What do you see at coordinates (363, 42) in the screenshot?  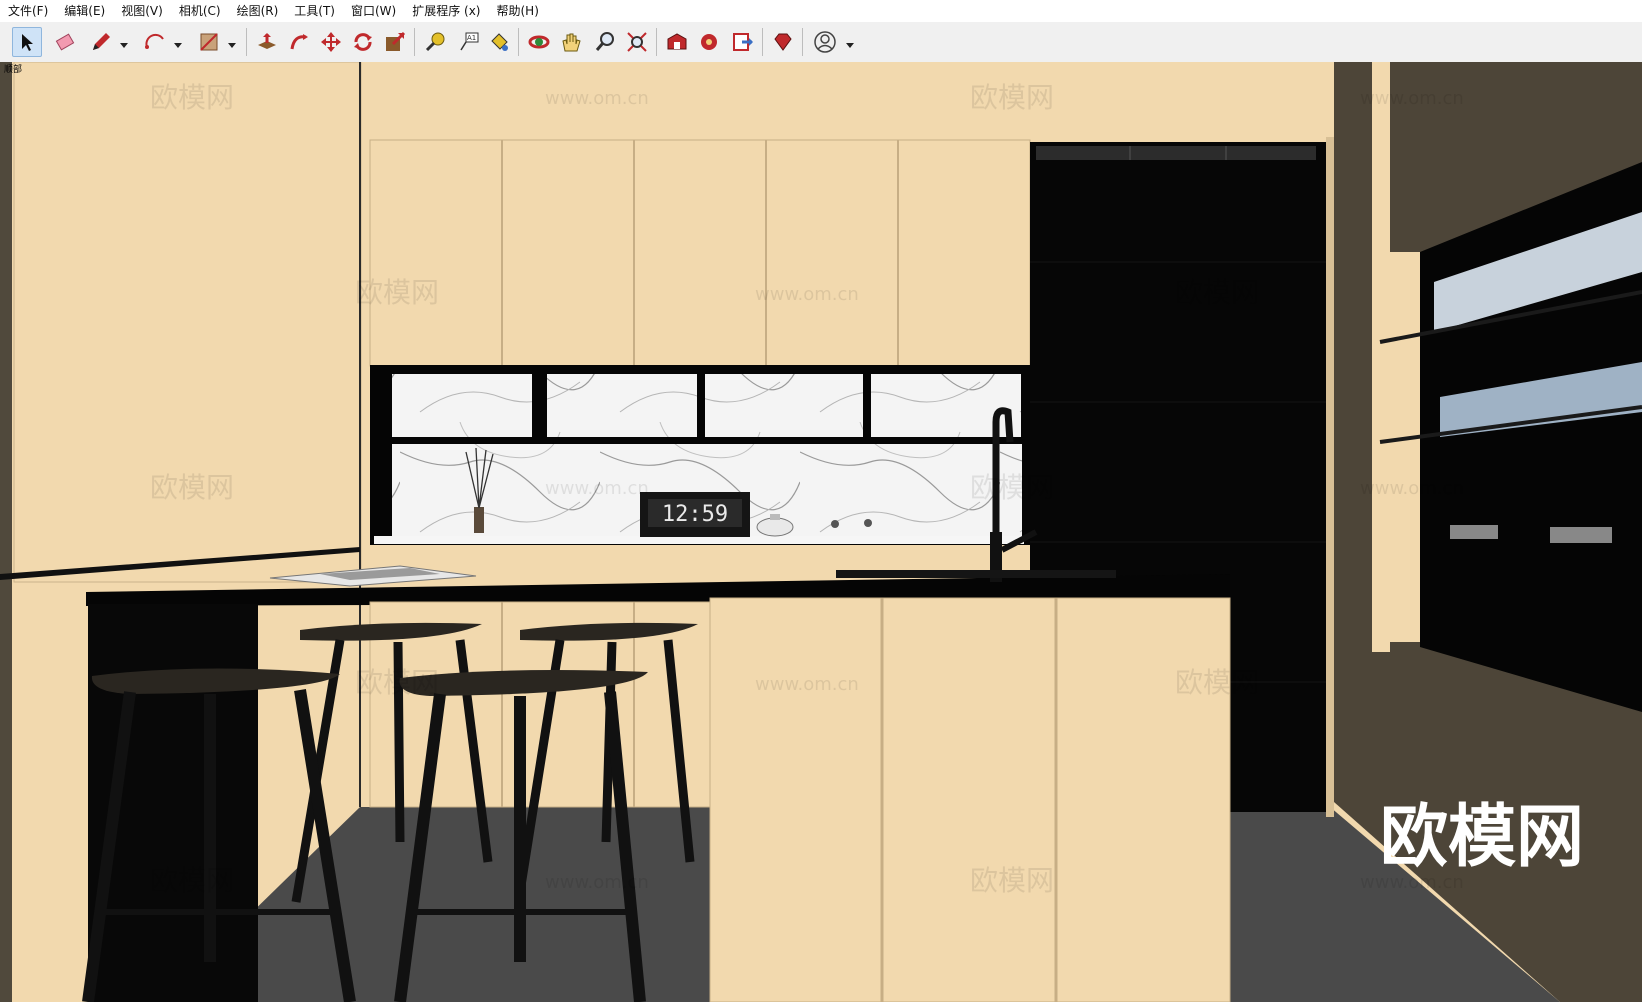 I see `rotate-icon` at bounding box center [363, 42].